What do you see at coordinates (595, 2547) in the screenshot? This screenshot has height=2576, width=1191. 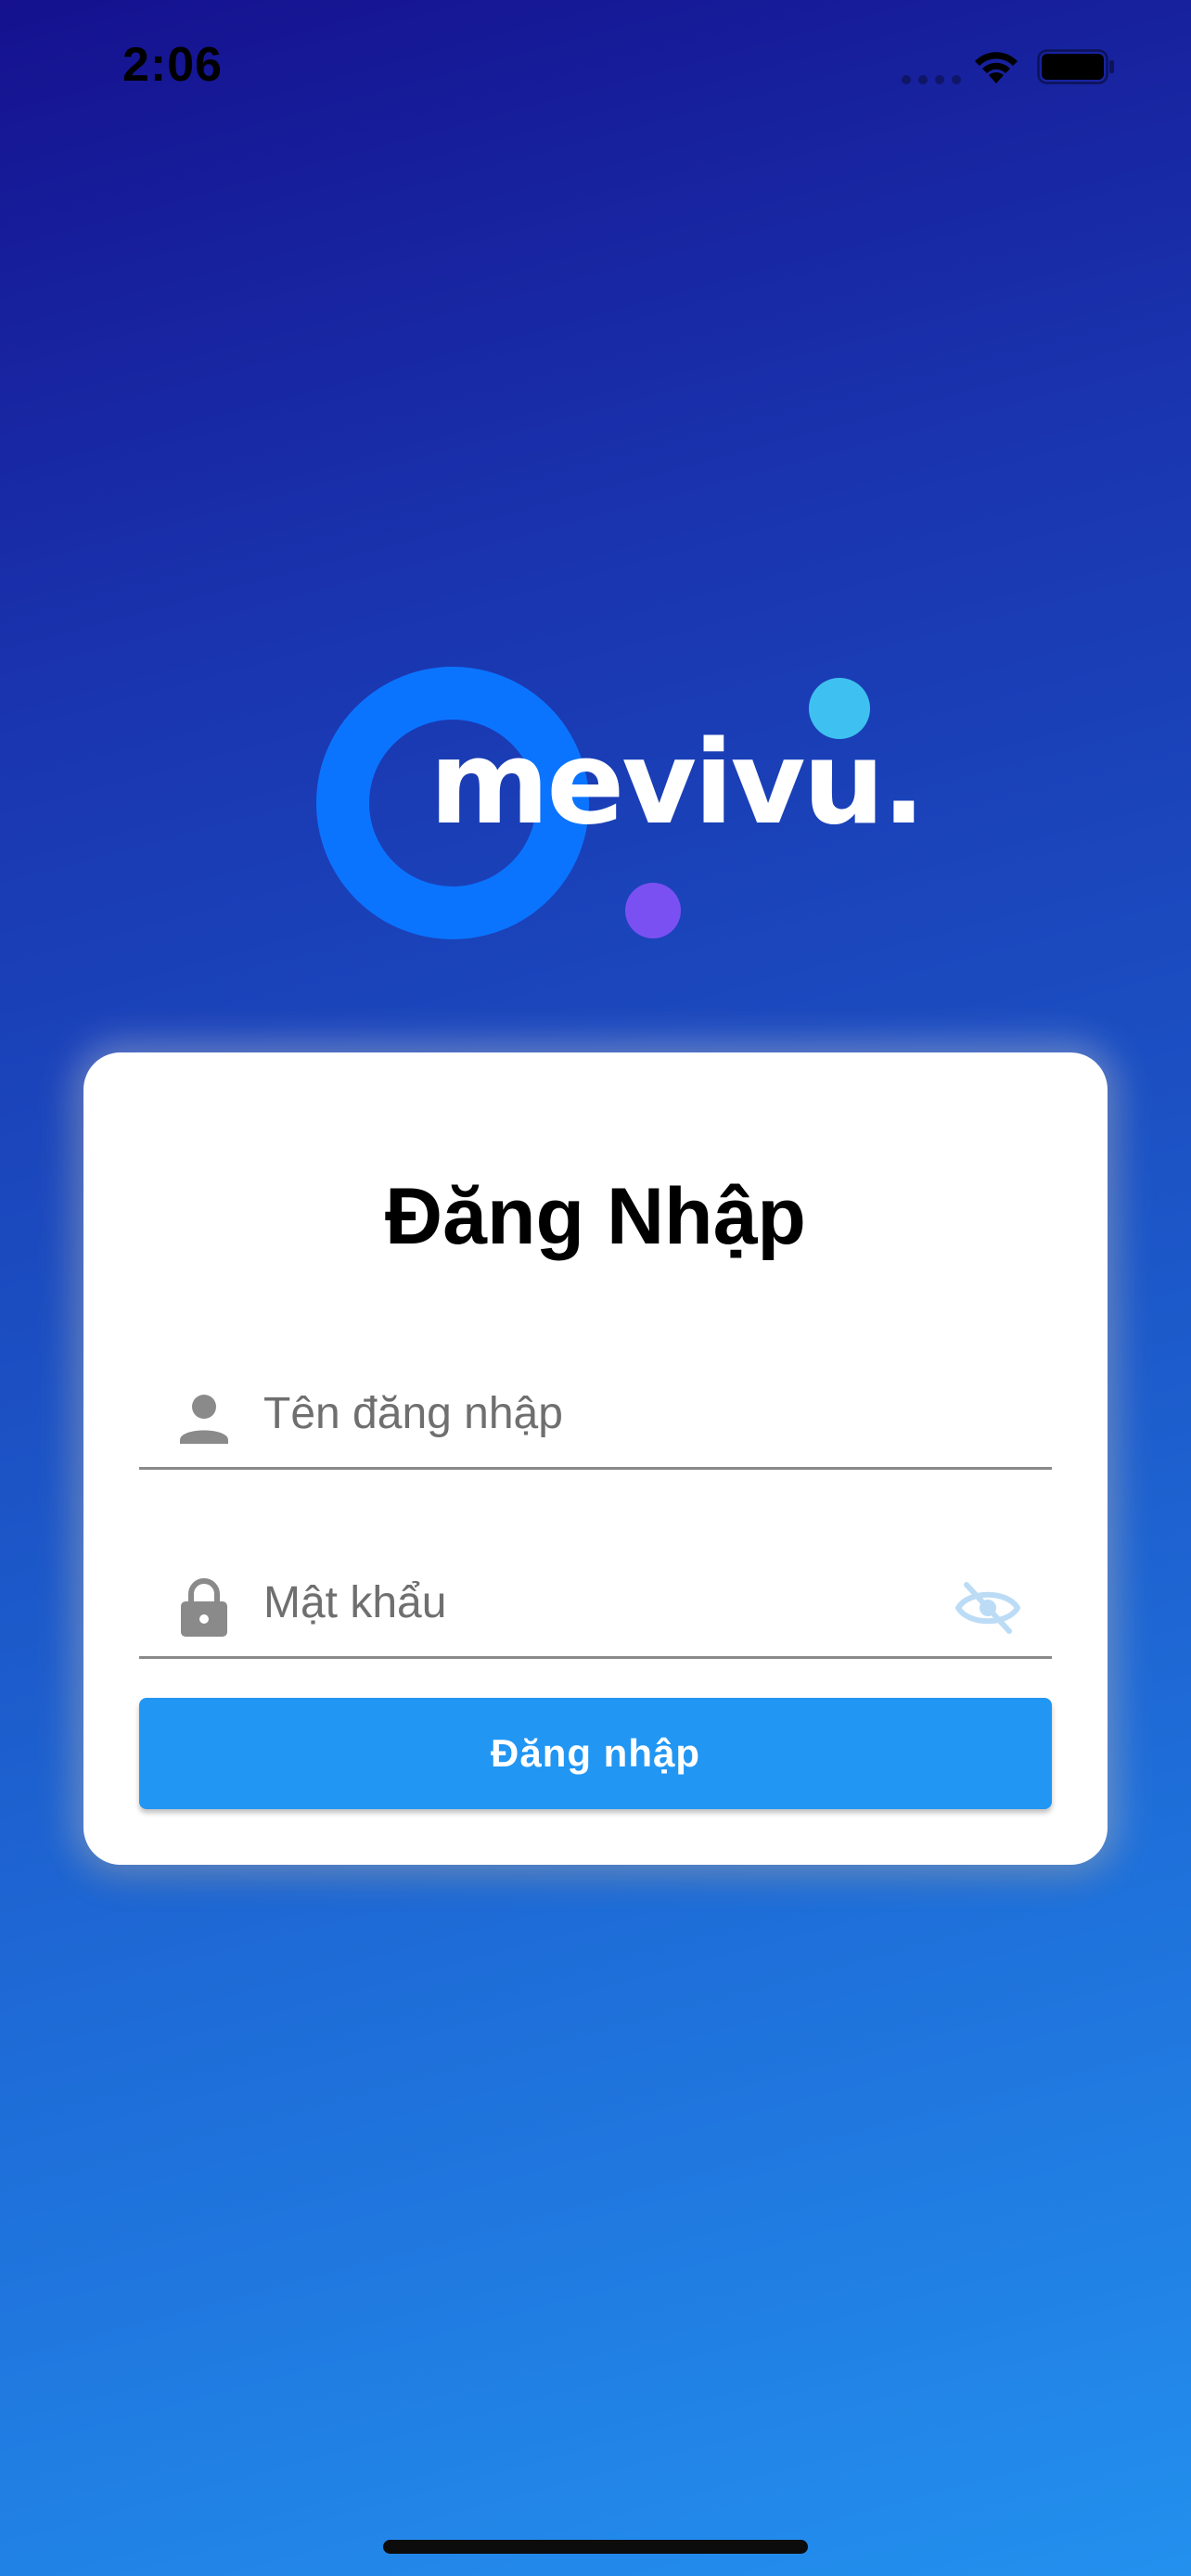 I see `home-indicator` at bounding box center [595, 2547].